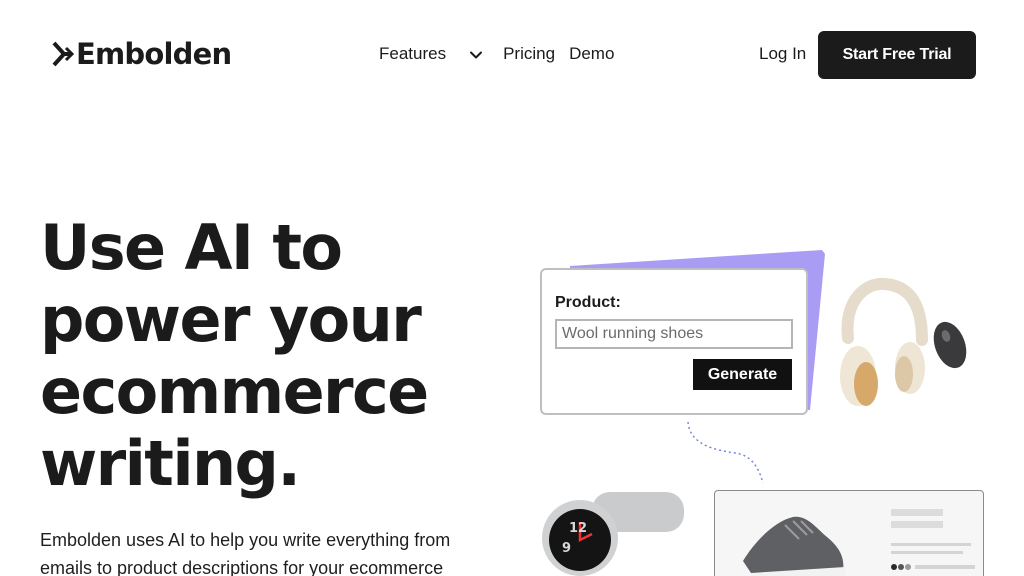 This screenshot has width=1024, height=576. Describe the element at coordinates (154, 54) in the screenshot. I see `brand-name: Embolden` at that location.